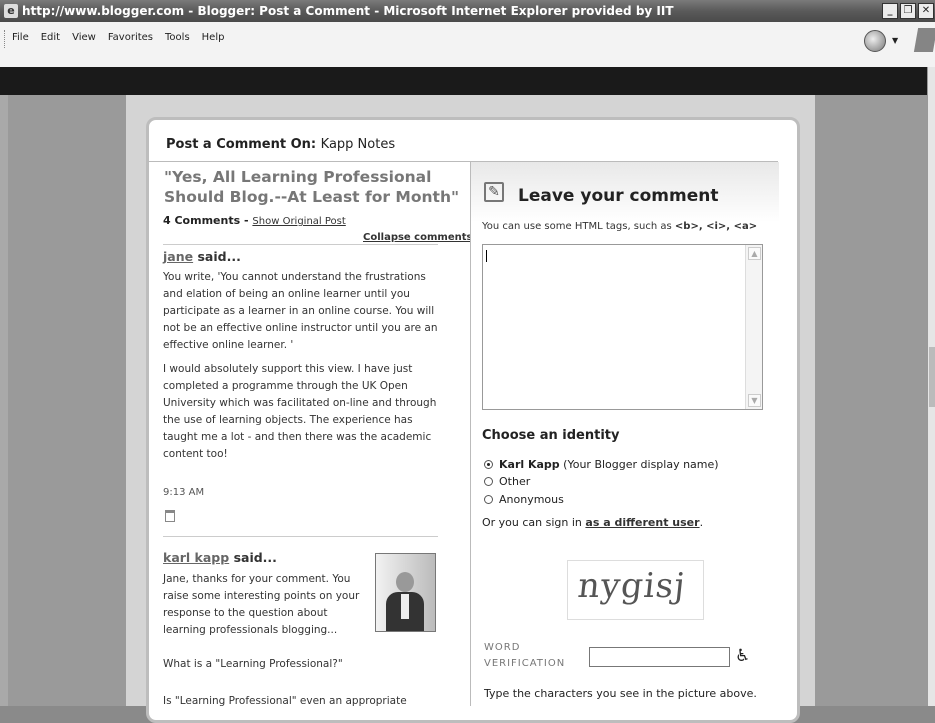  I want to click on blog-name: Kapp Notes, so click(358, 144).